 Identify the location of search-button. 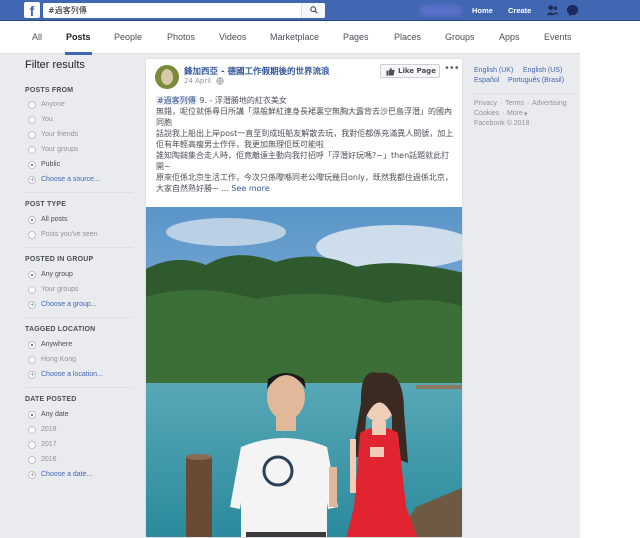
(313, 10).